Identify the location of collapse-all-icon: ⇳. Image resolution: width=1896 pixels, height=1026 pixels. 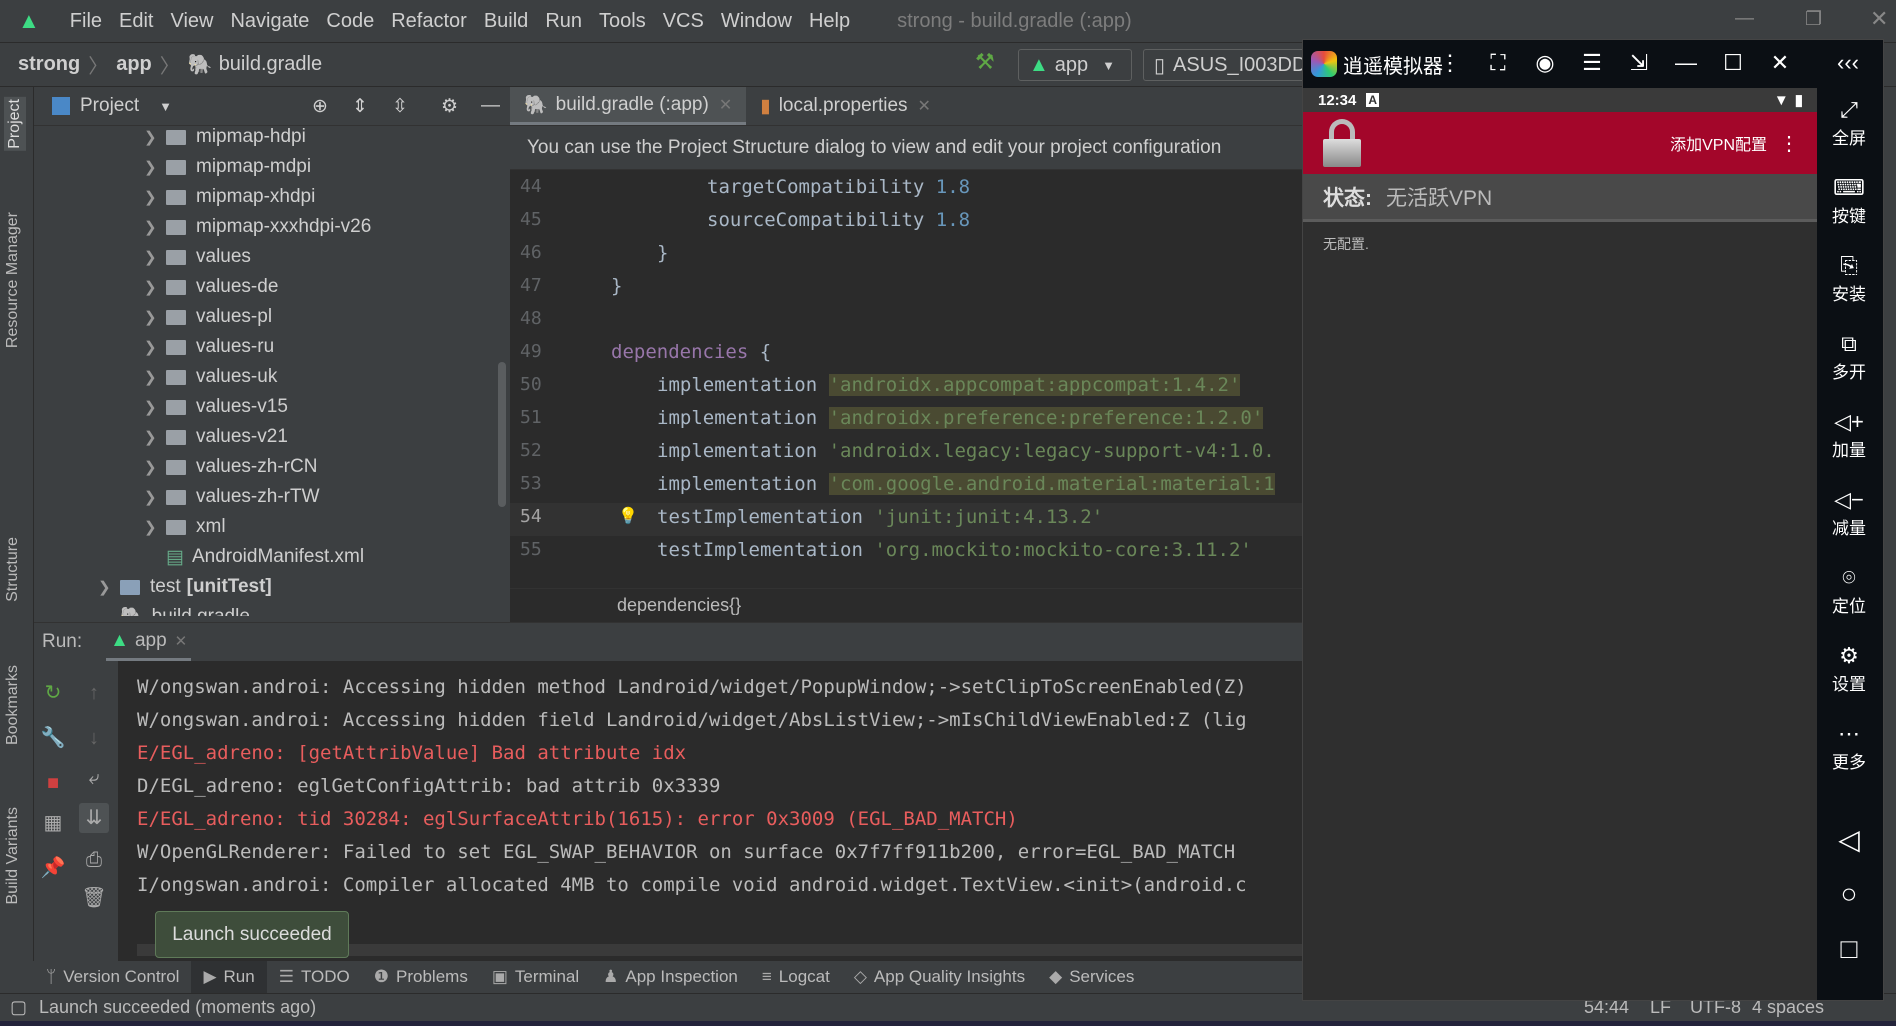
(400, 106).